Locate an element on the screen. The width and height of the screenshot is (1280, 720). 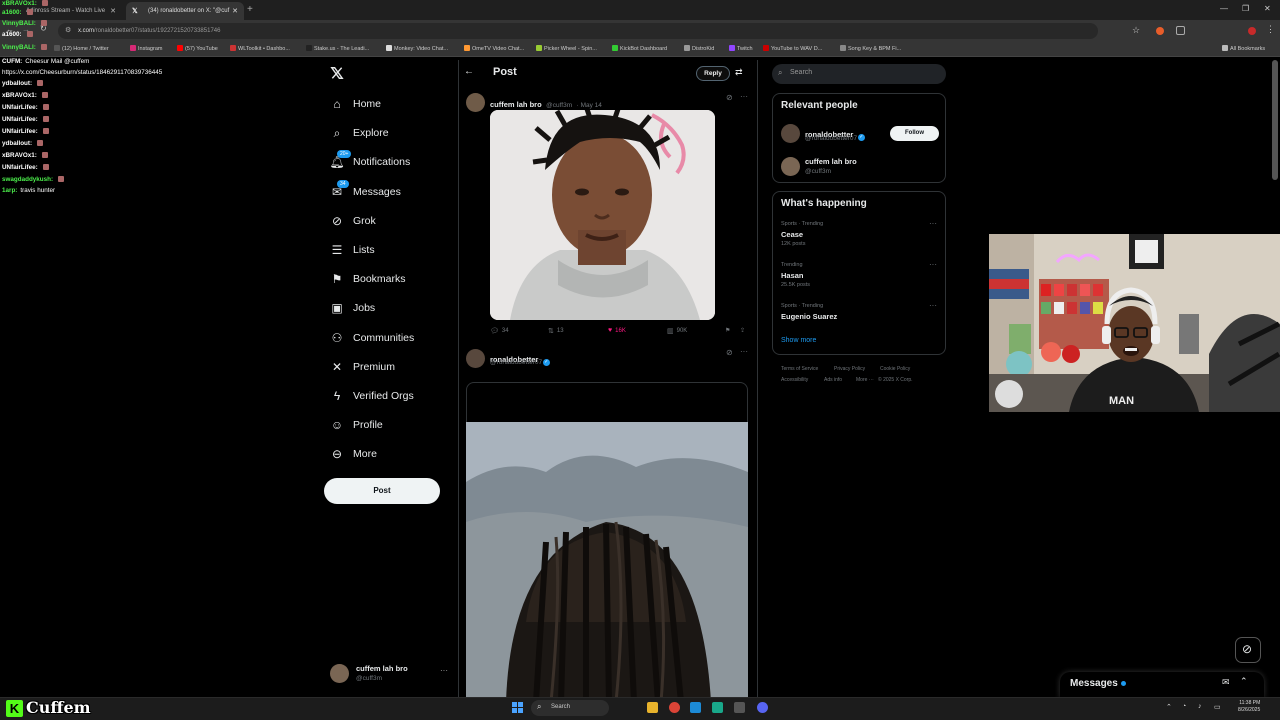
reply-button: Reply is located at coordinates (713, 73).